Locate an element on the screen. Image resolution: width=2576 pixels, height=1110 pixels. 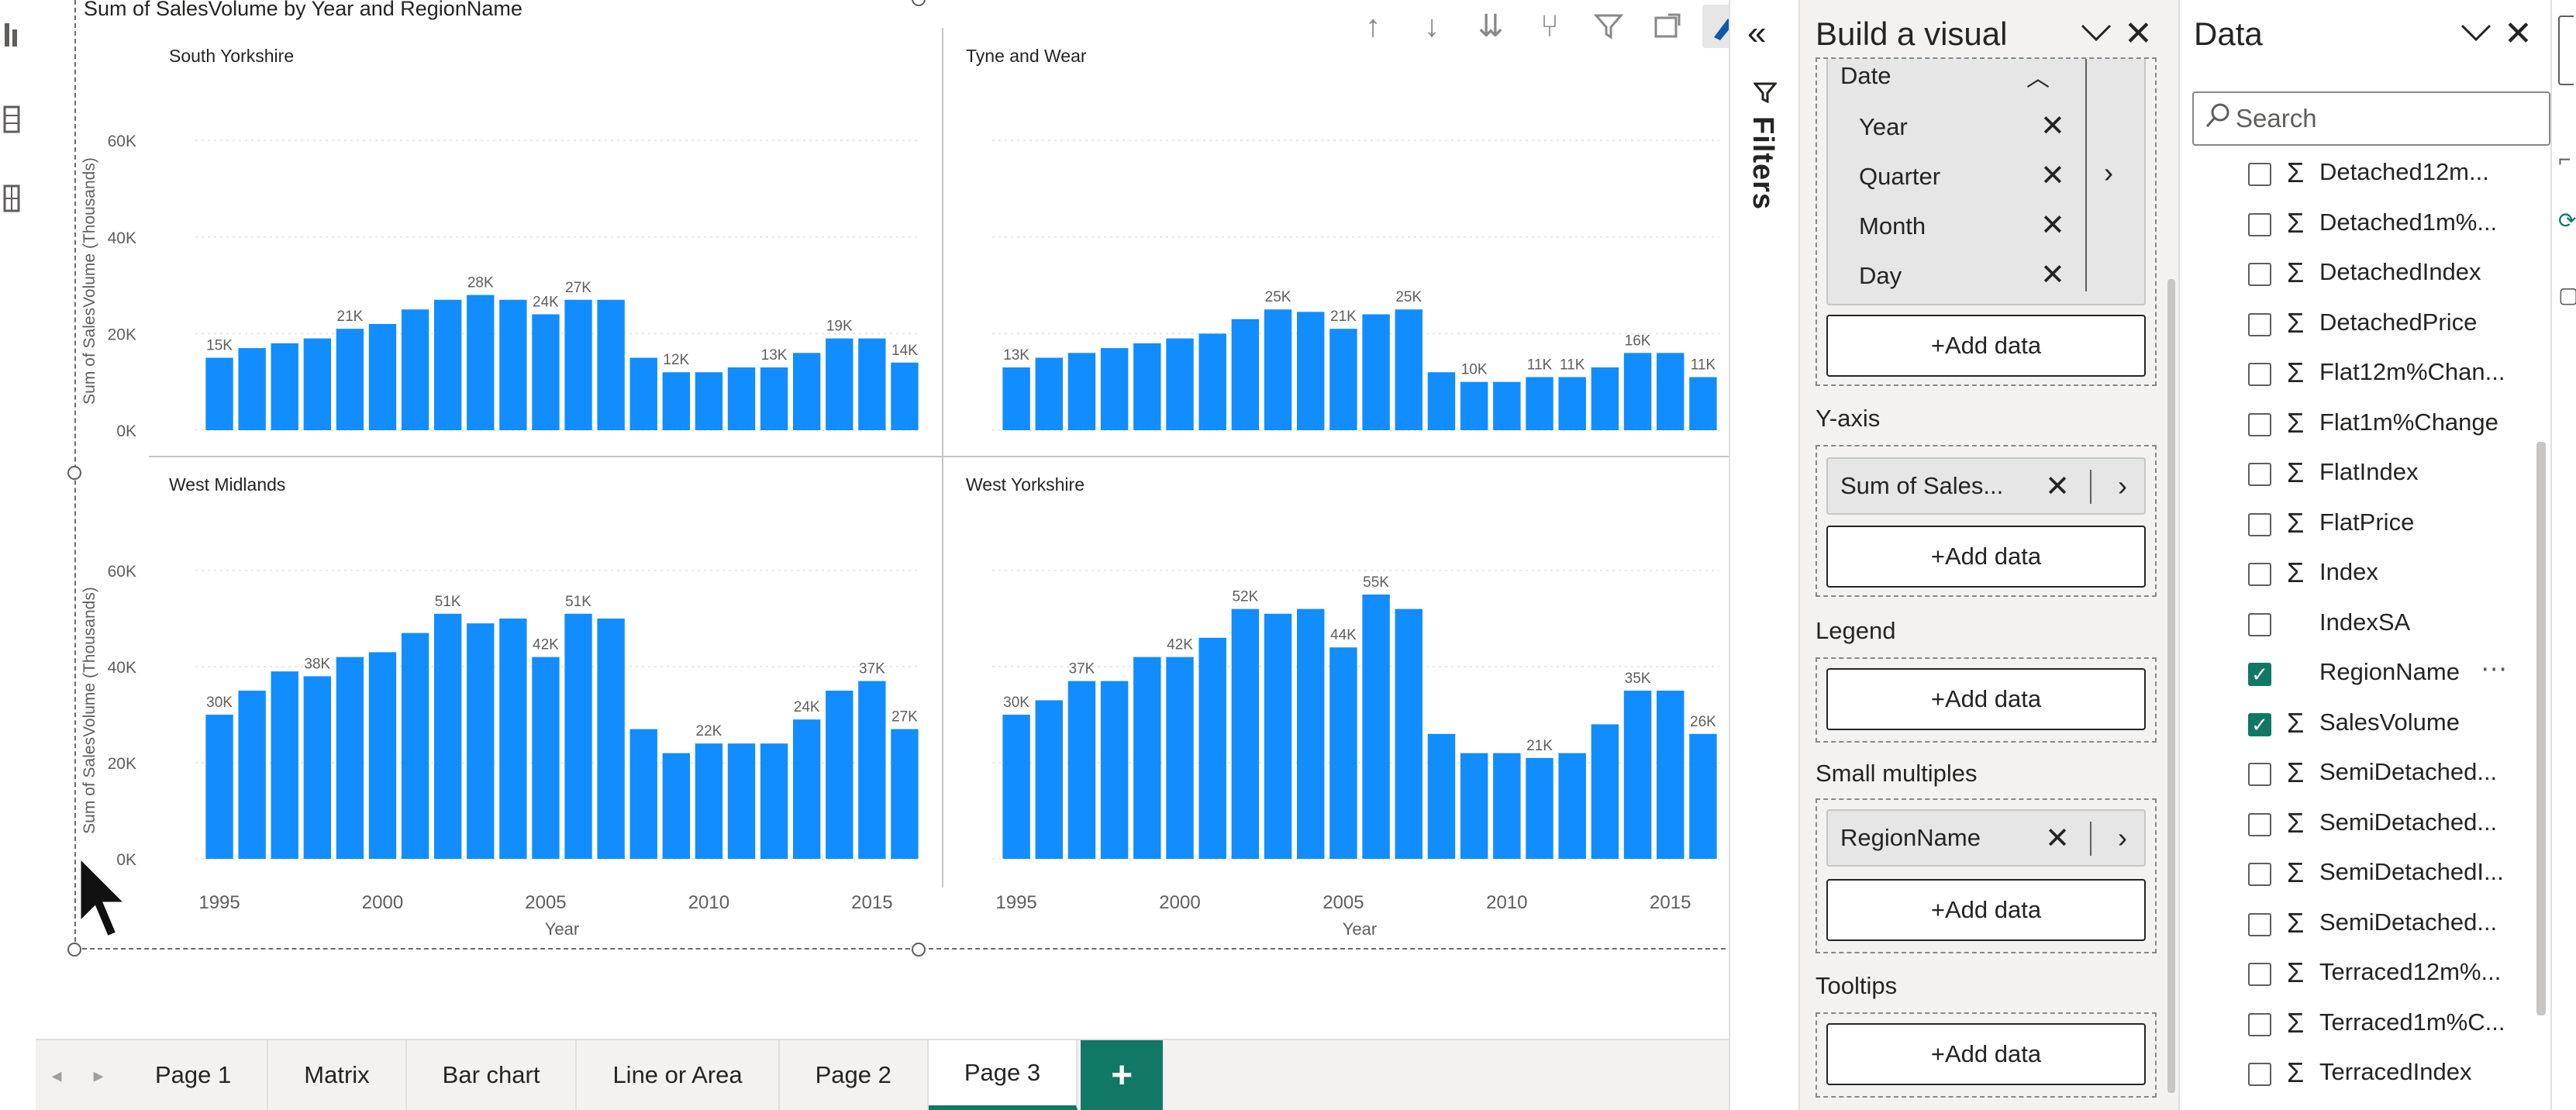
next-page-arrow-icon: ▸ is located at coordinates (98, 1075).